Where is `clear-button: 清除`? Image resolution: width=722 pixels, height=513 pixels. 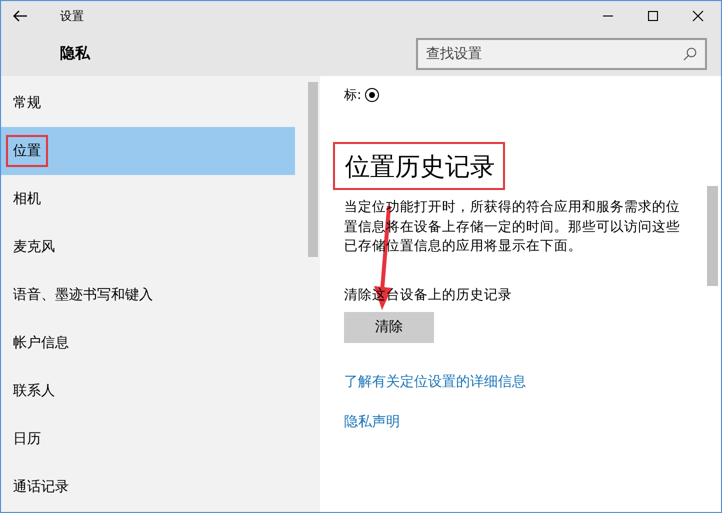 clear-button: 清除 is located at coordinates (389, 327).